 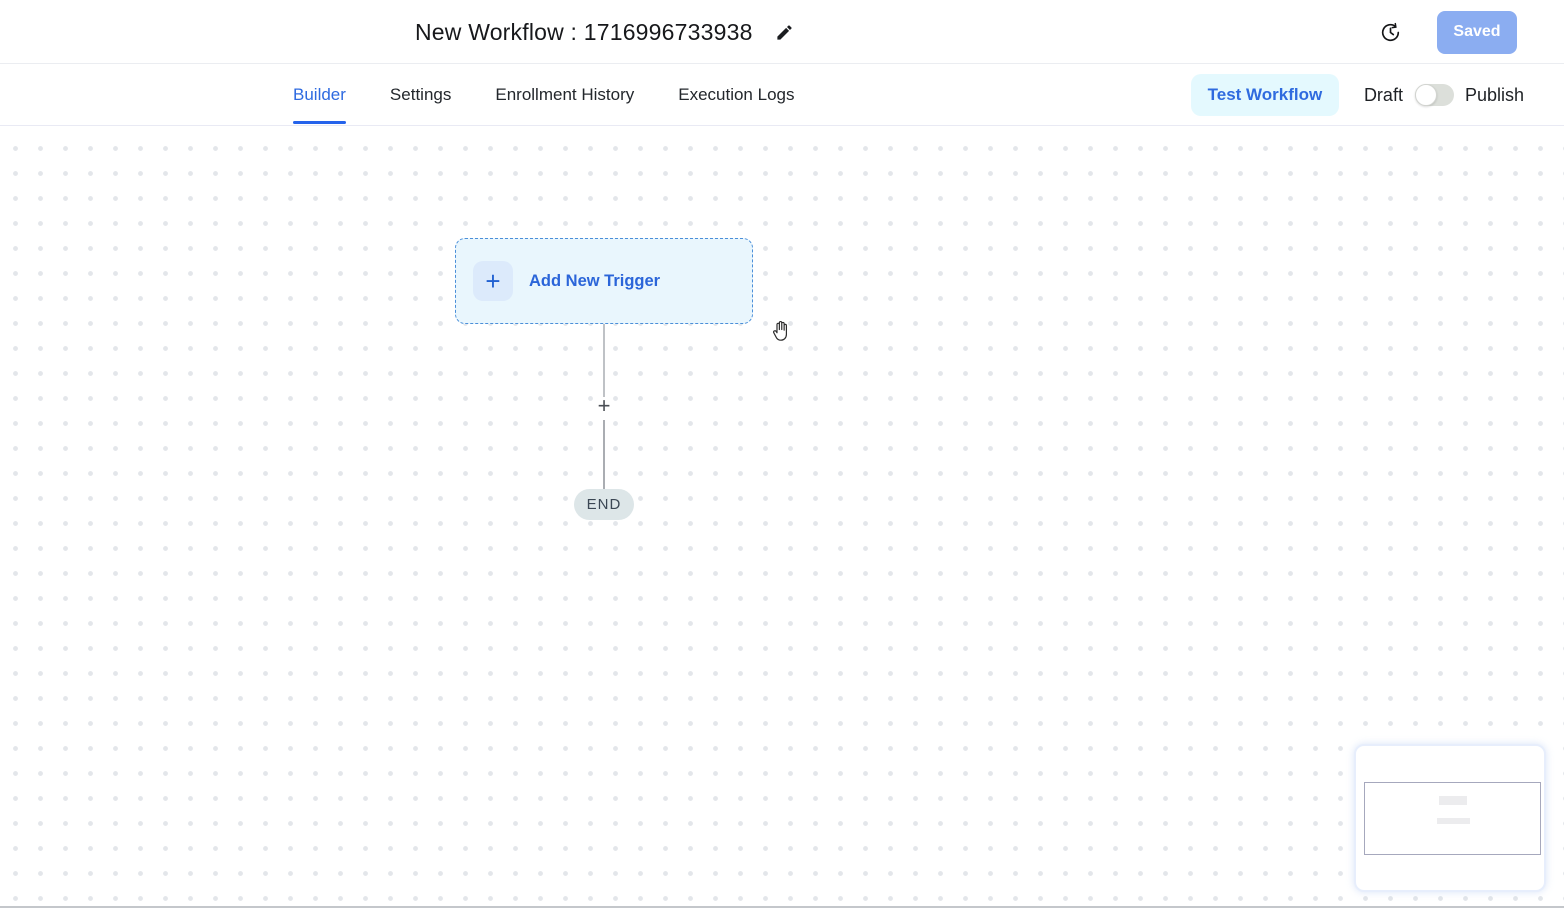 What do you see at coordinates (420, 94) in the screenshot?
I see `tab-settings: Settings` at bounding box center [420, 94].